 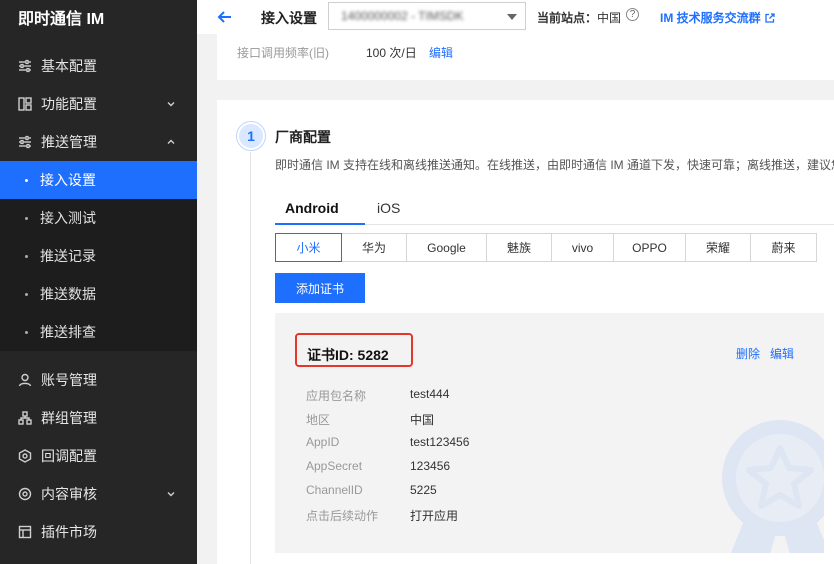 I want to click on active-tab-indicator, so click(x=320, y=224).